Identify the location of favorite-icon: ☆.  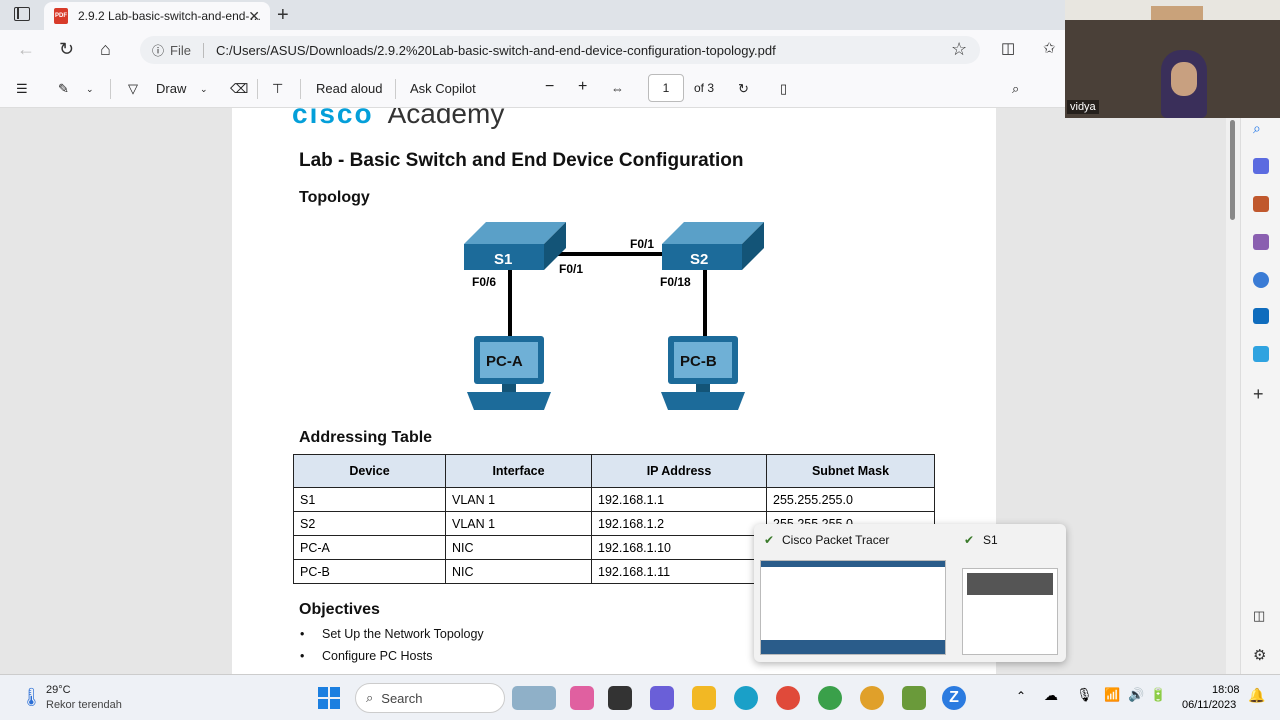
(959, 49).